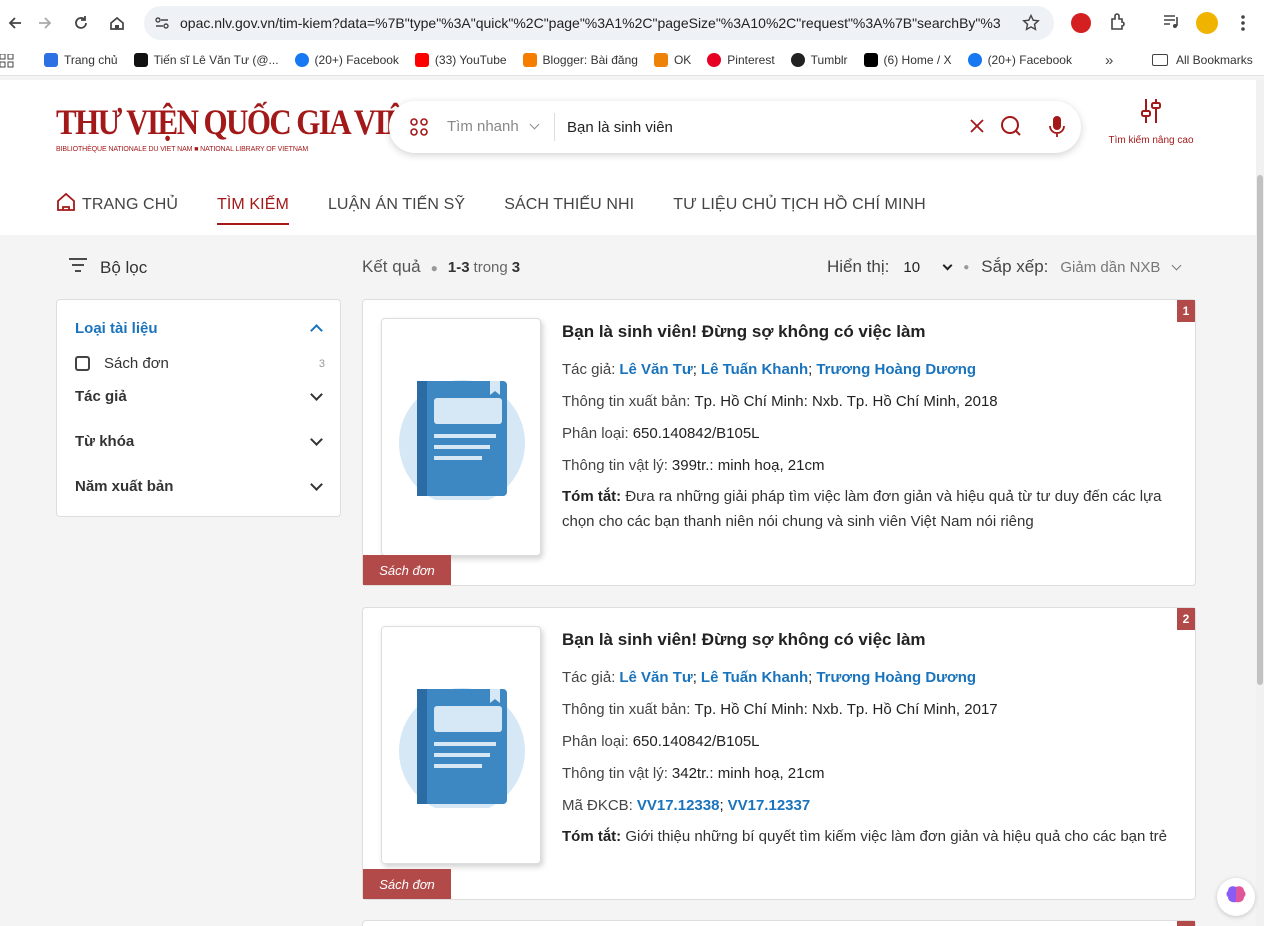 This screenshot has height=926, width=1264. I want to click on result-card, so click(779, 923).